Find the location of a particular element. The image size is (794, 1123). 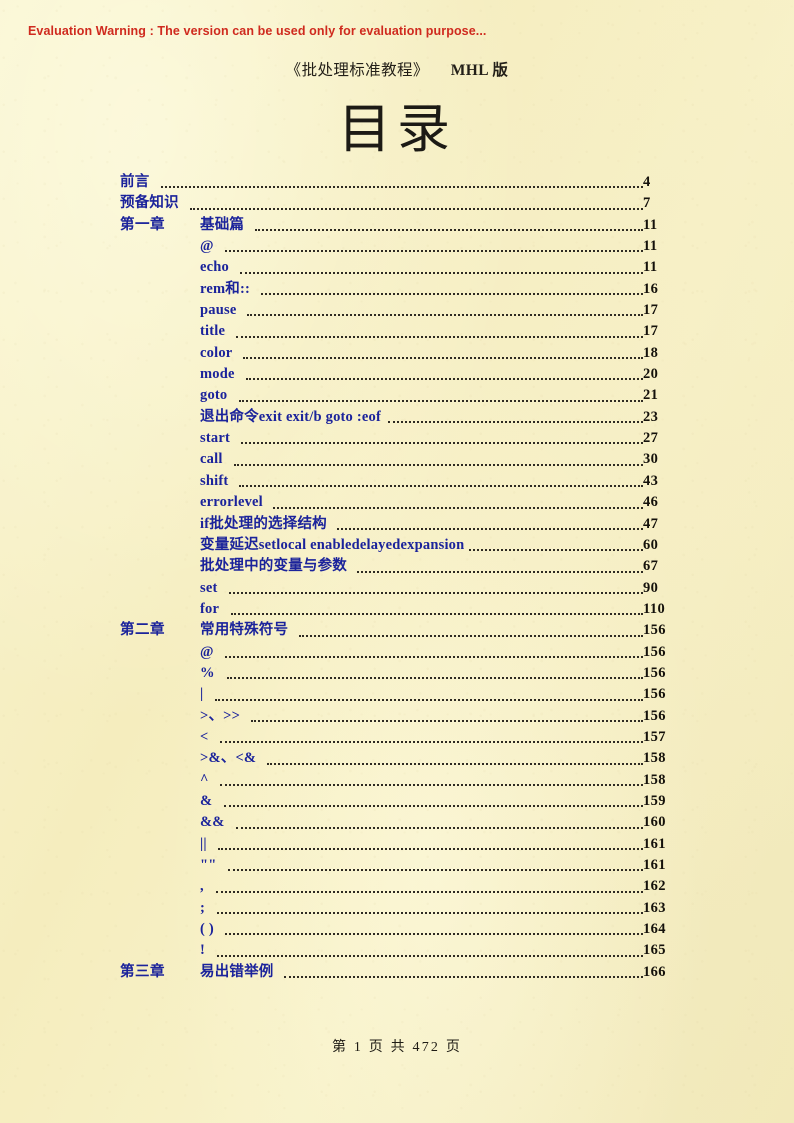

toc-entry-title: 常用特殊符号 is located at coordinates (244, 630).